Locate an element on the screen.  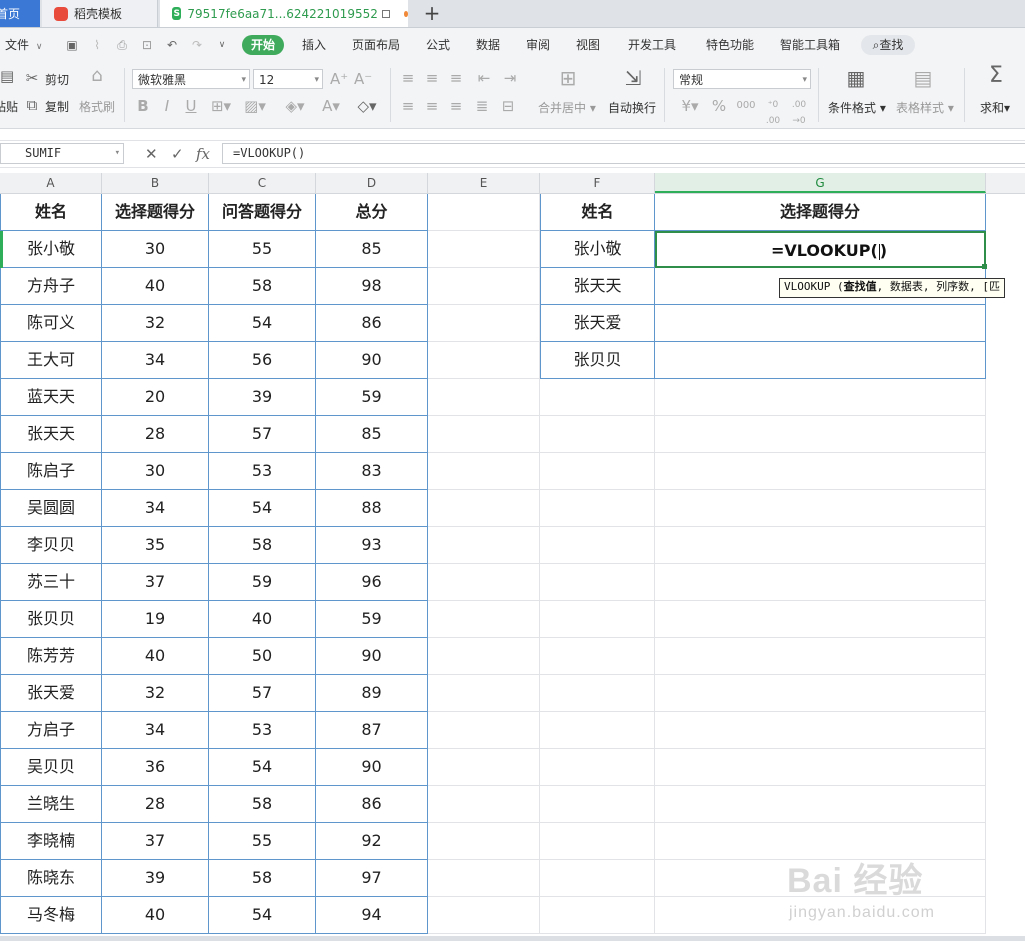
paste-label: 粘贴 is located at coordinates (9, 106).